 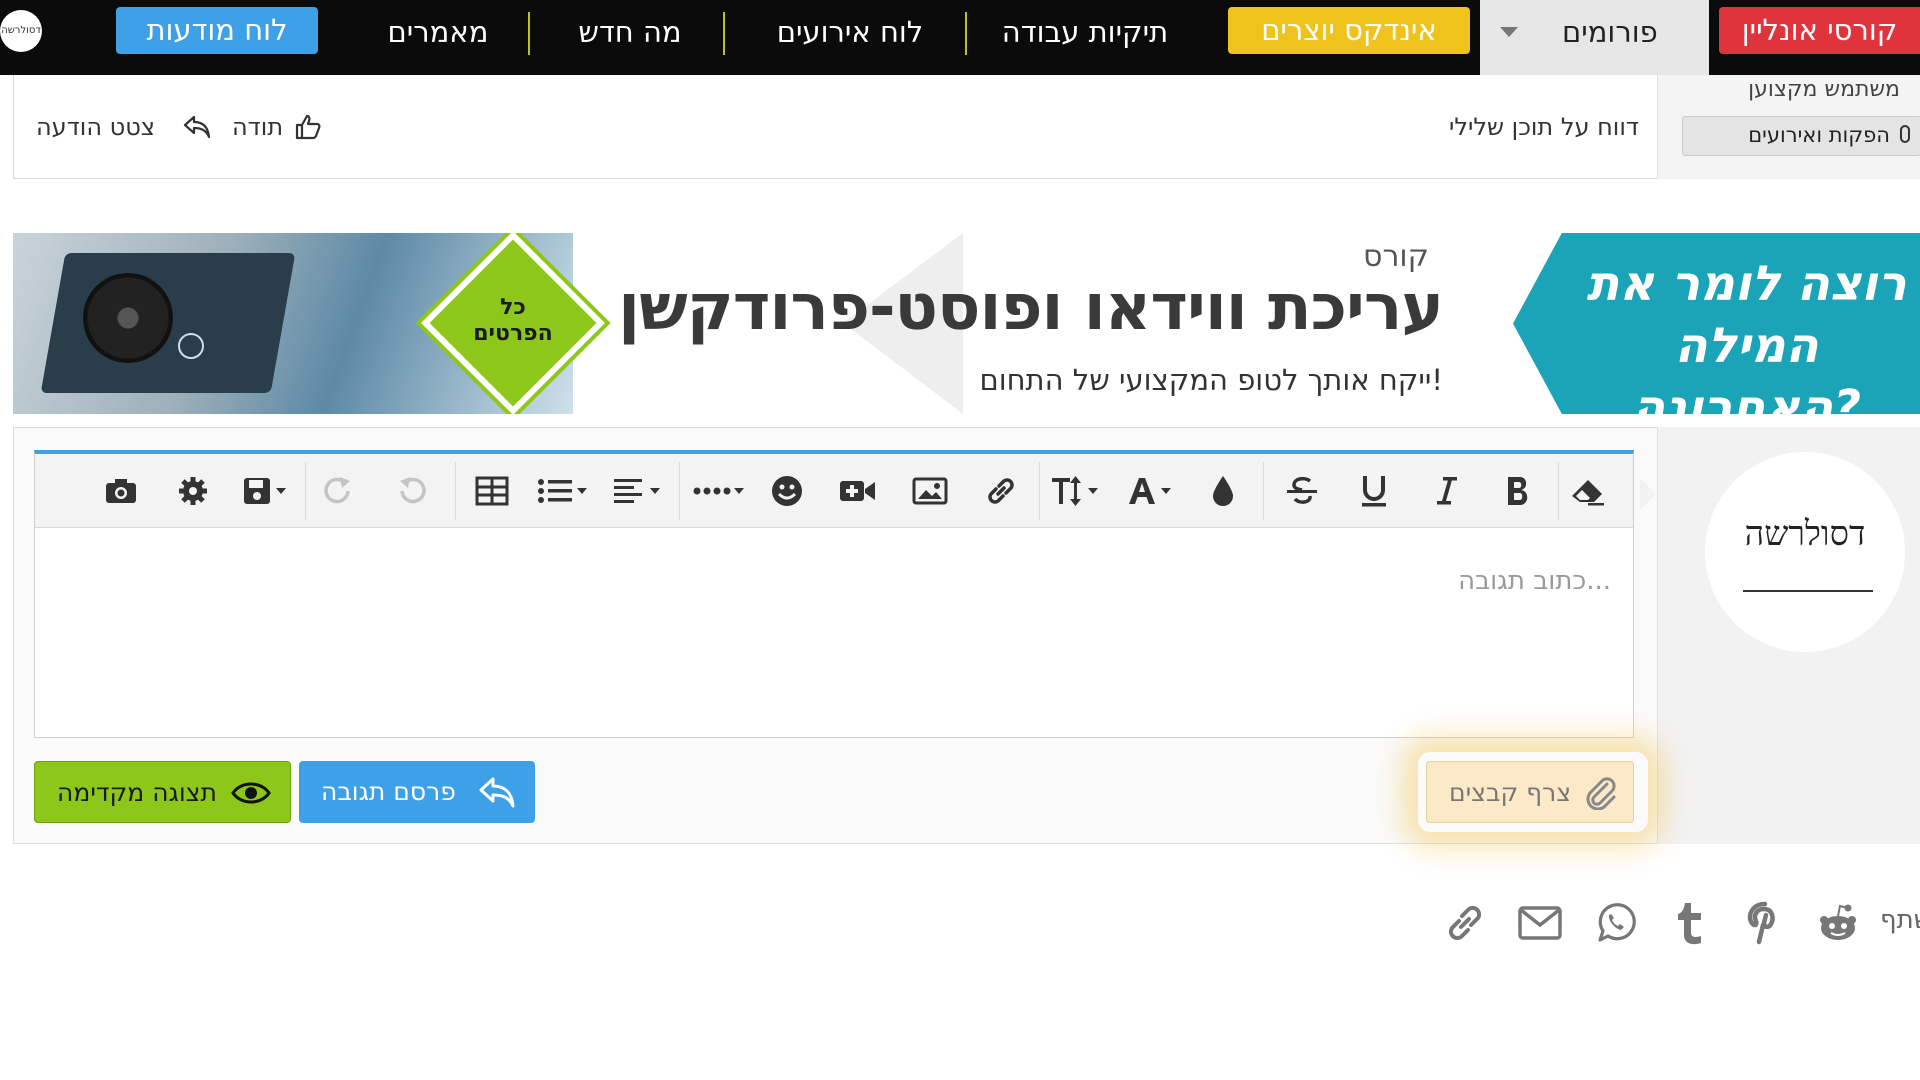 I want to click on user-badge: הפקות ואירועים, so click(x=1801, y=136).